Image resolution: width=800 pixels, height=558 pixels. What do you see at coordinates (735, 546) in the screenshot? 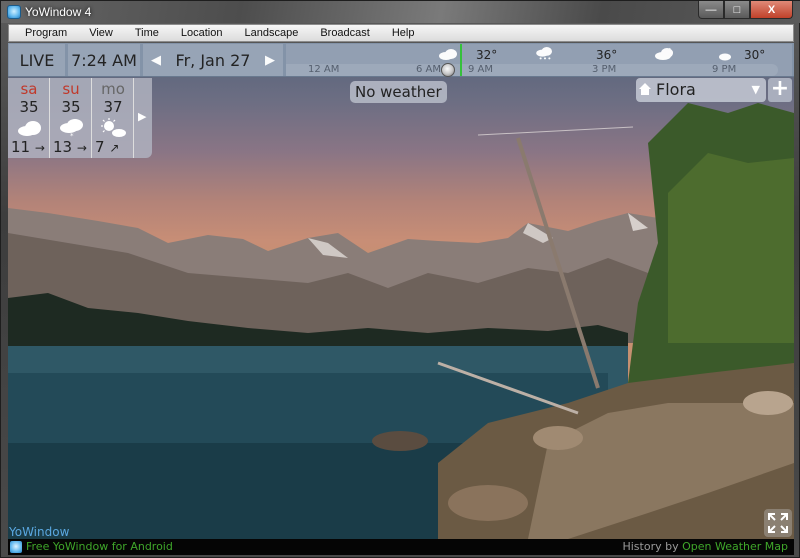
I see `open-weather-map-link: Open Weather Map` at bounding box center [735, 546].